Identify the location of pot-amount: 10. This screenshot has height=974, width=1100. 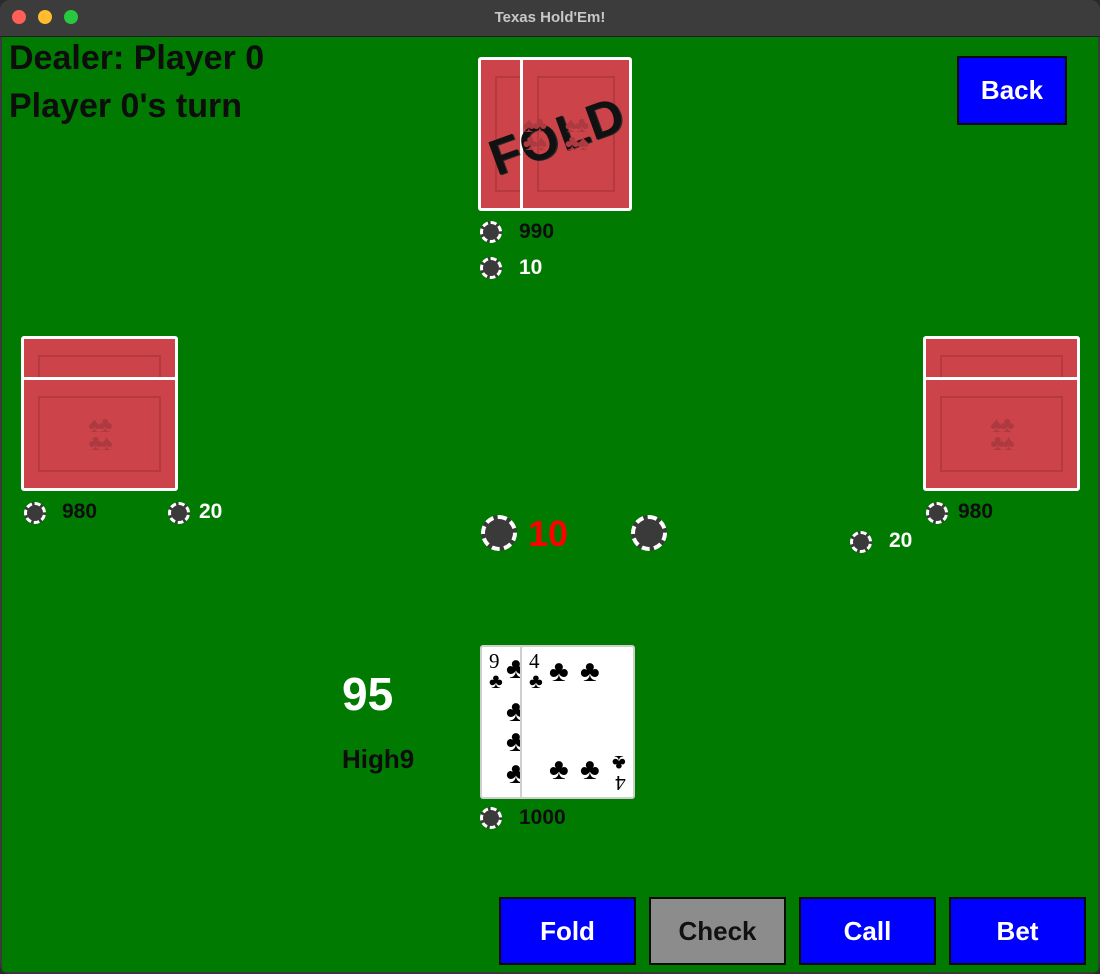
(548, 533).